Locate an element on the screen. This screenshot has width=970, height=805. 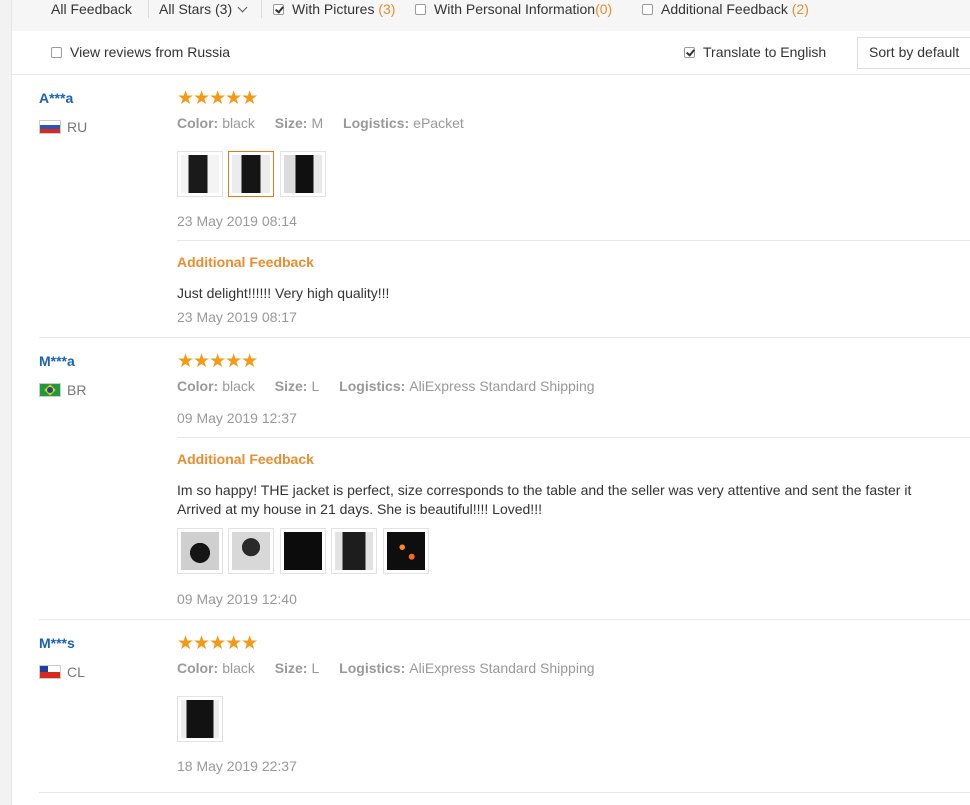
country-code: BR is located at coordinates (77, 390).